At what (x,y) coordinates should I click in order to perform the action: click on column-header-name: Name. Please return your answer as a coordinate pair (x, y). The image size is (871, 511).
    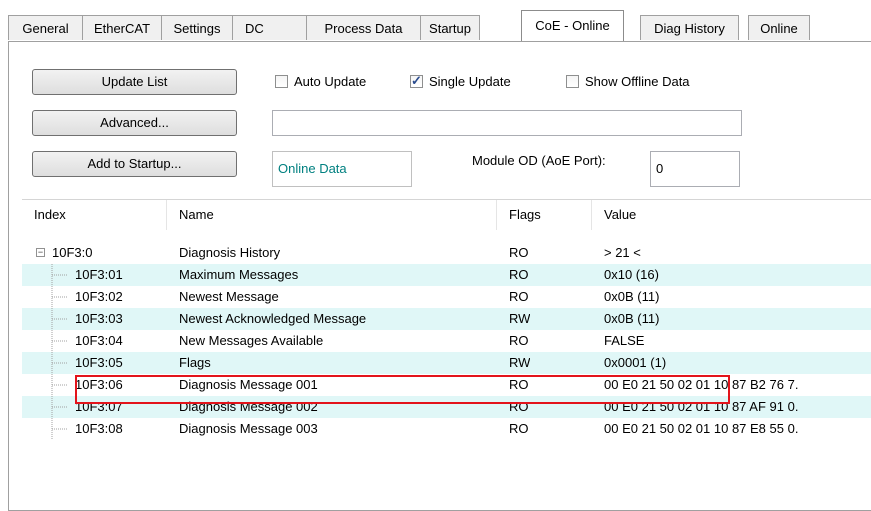
    Looking at the image, I should click on (332, 215).